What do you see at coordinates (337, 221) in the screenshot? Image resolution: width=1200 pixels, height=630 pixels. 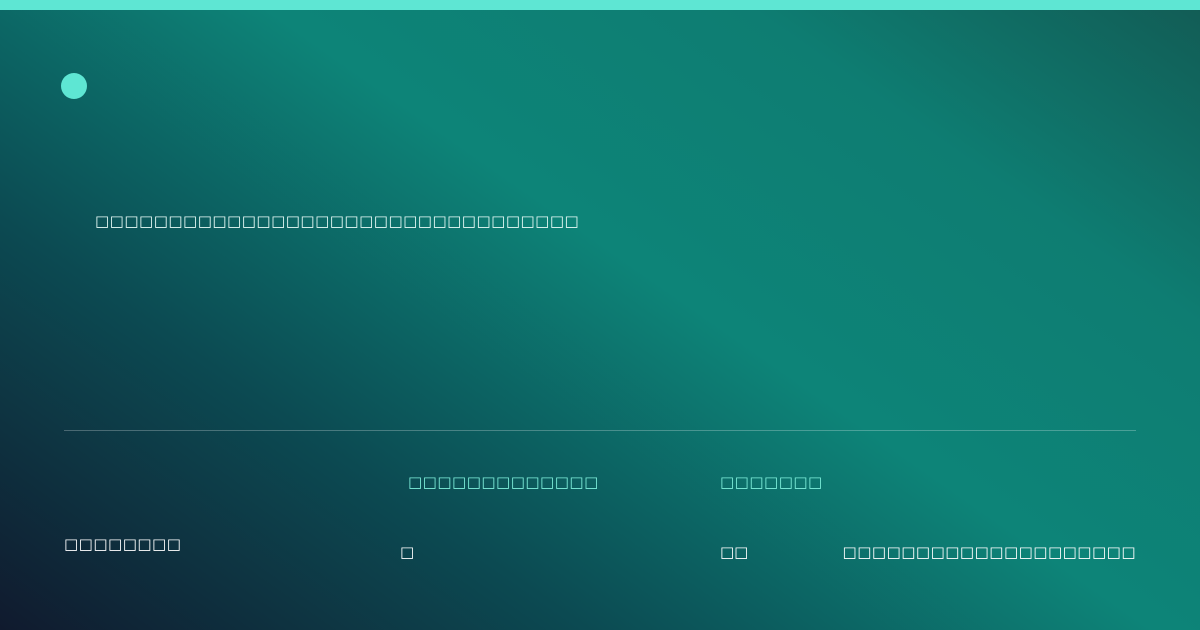 I see `headline-text: □□□□□□□□□□□□□□□□□□□□□□□□□□□□□□□□□` at bounding box center [337, 221].